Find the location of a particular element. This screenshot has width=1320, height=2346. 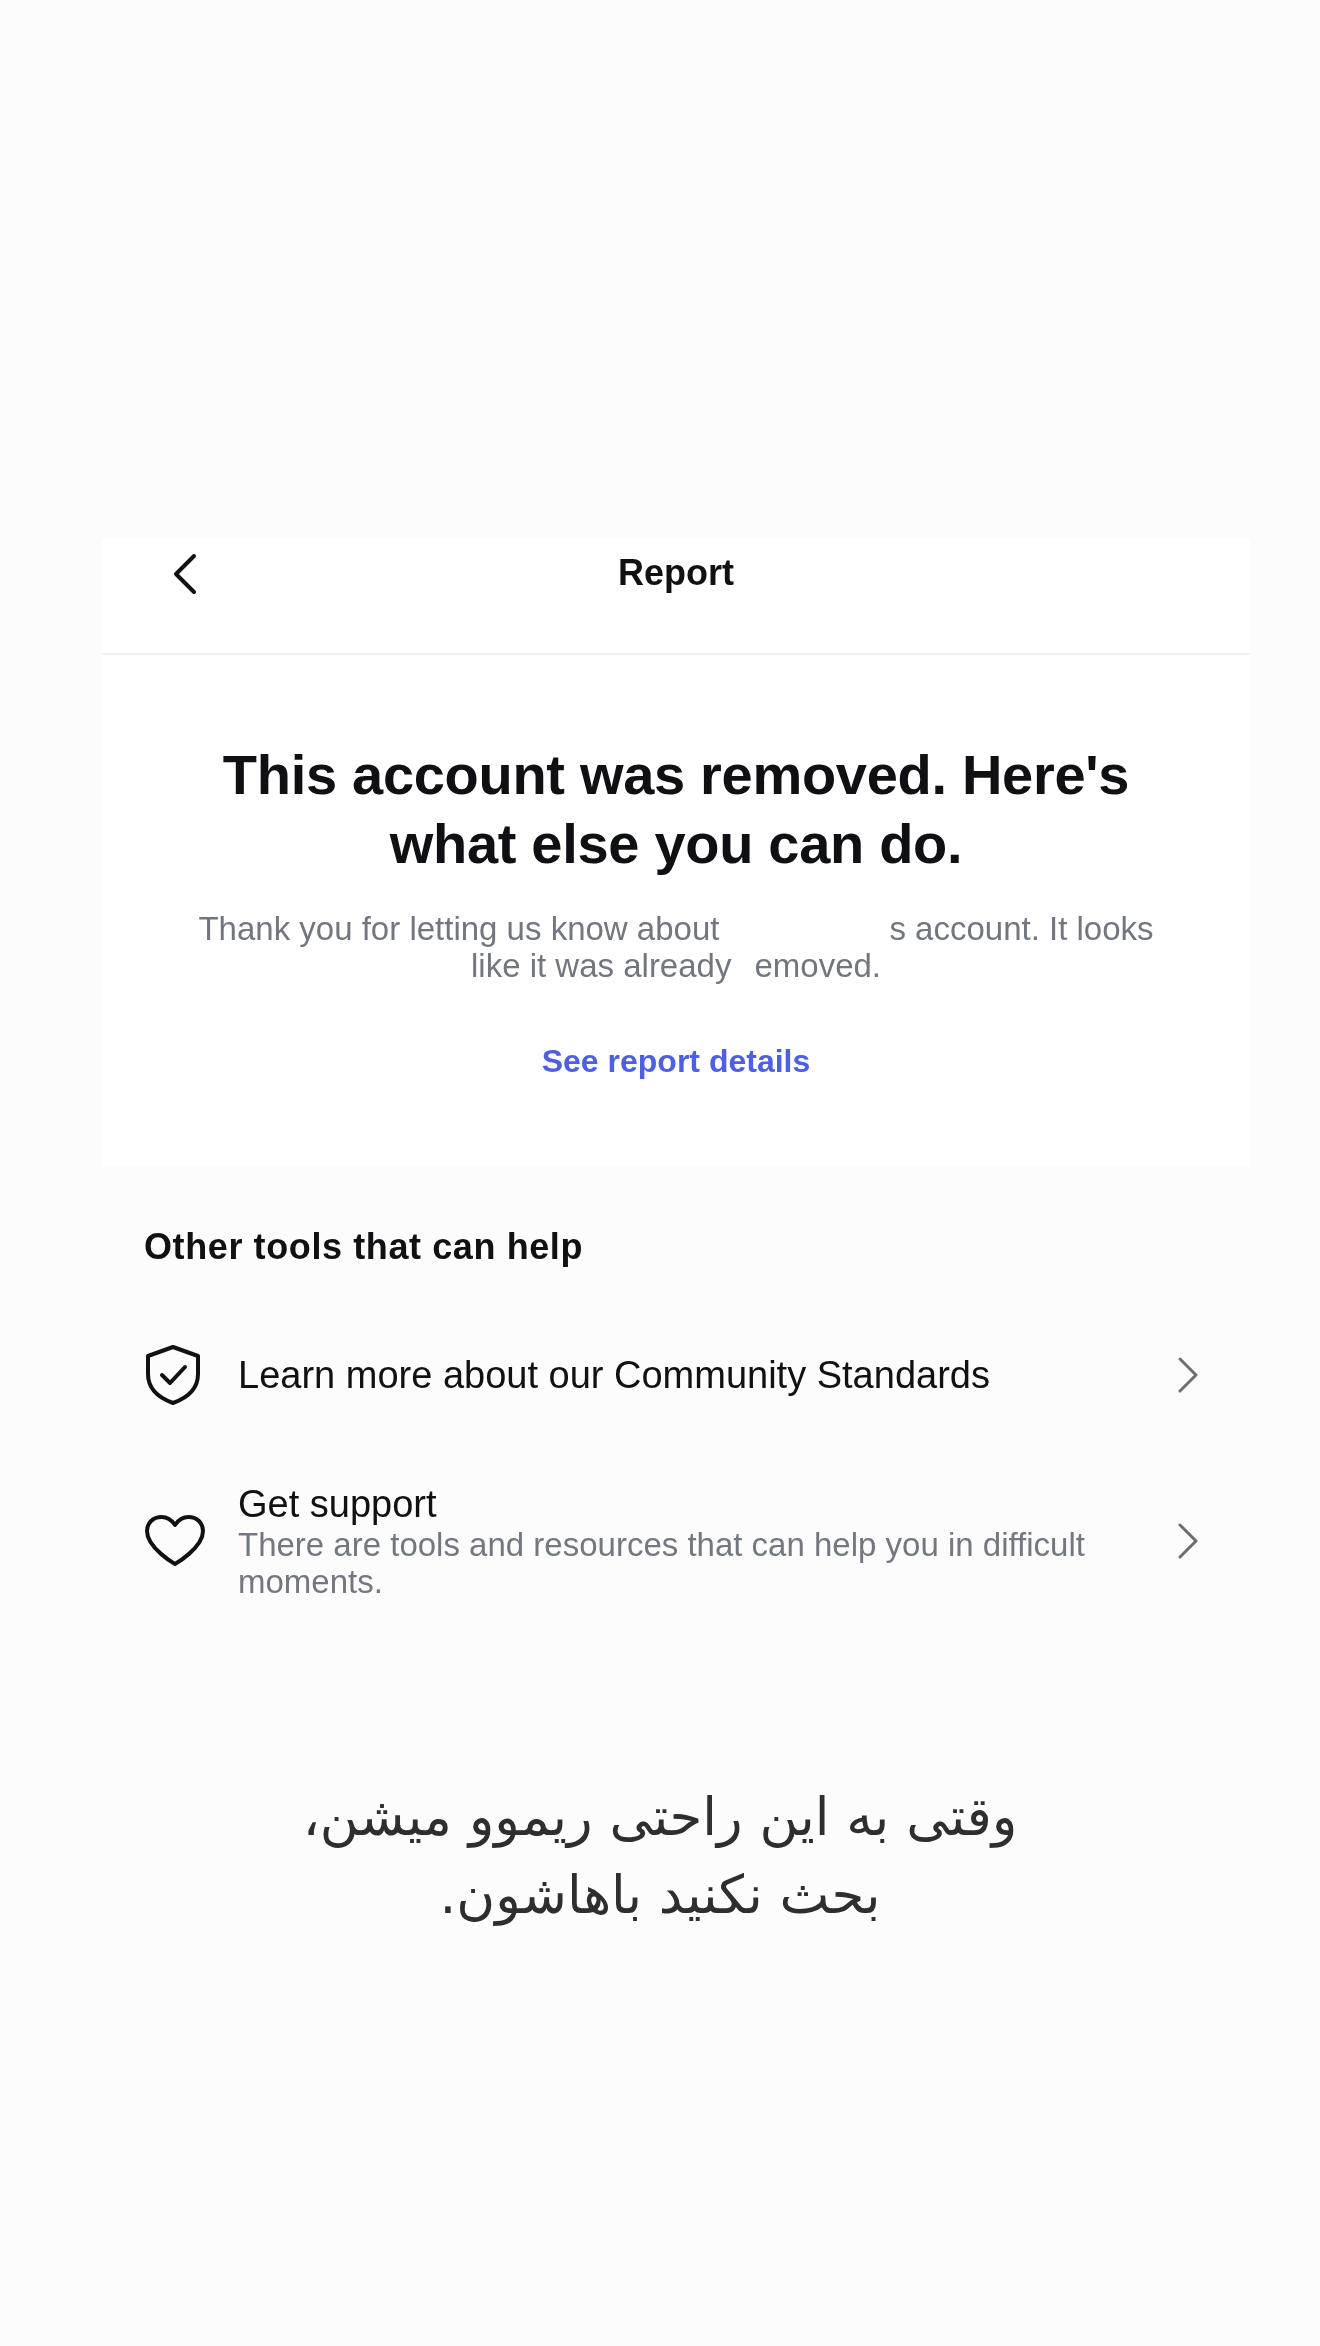

notice-heading: This account was removed. Here's what else you can do. is located at coordinates (676, 809).